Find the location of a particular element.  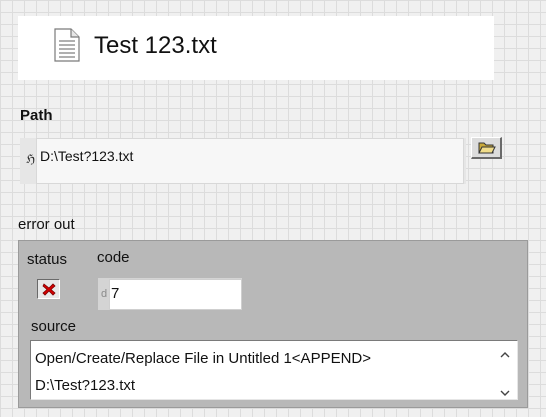

chevron-up-icon is located at coordinates (505, 355).